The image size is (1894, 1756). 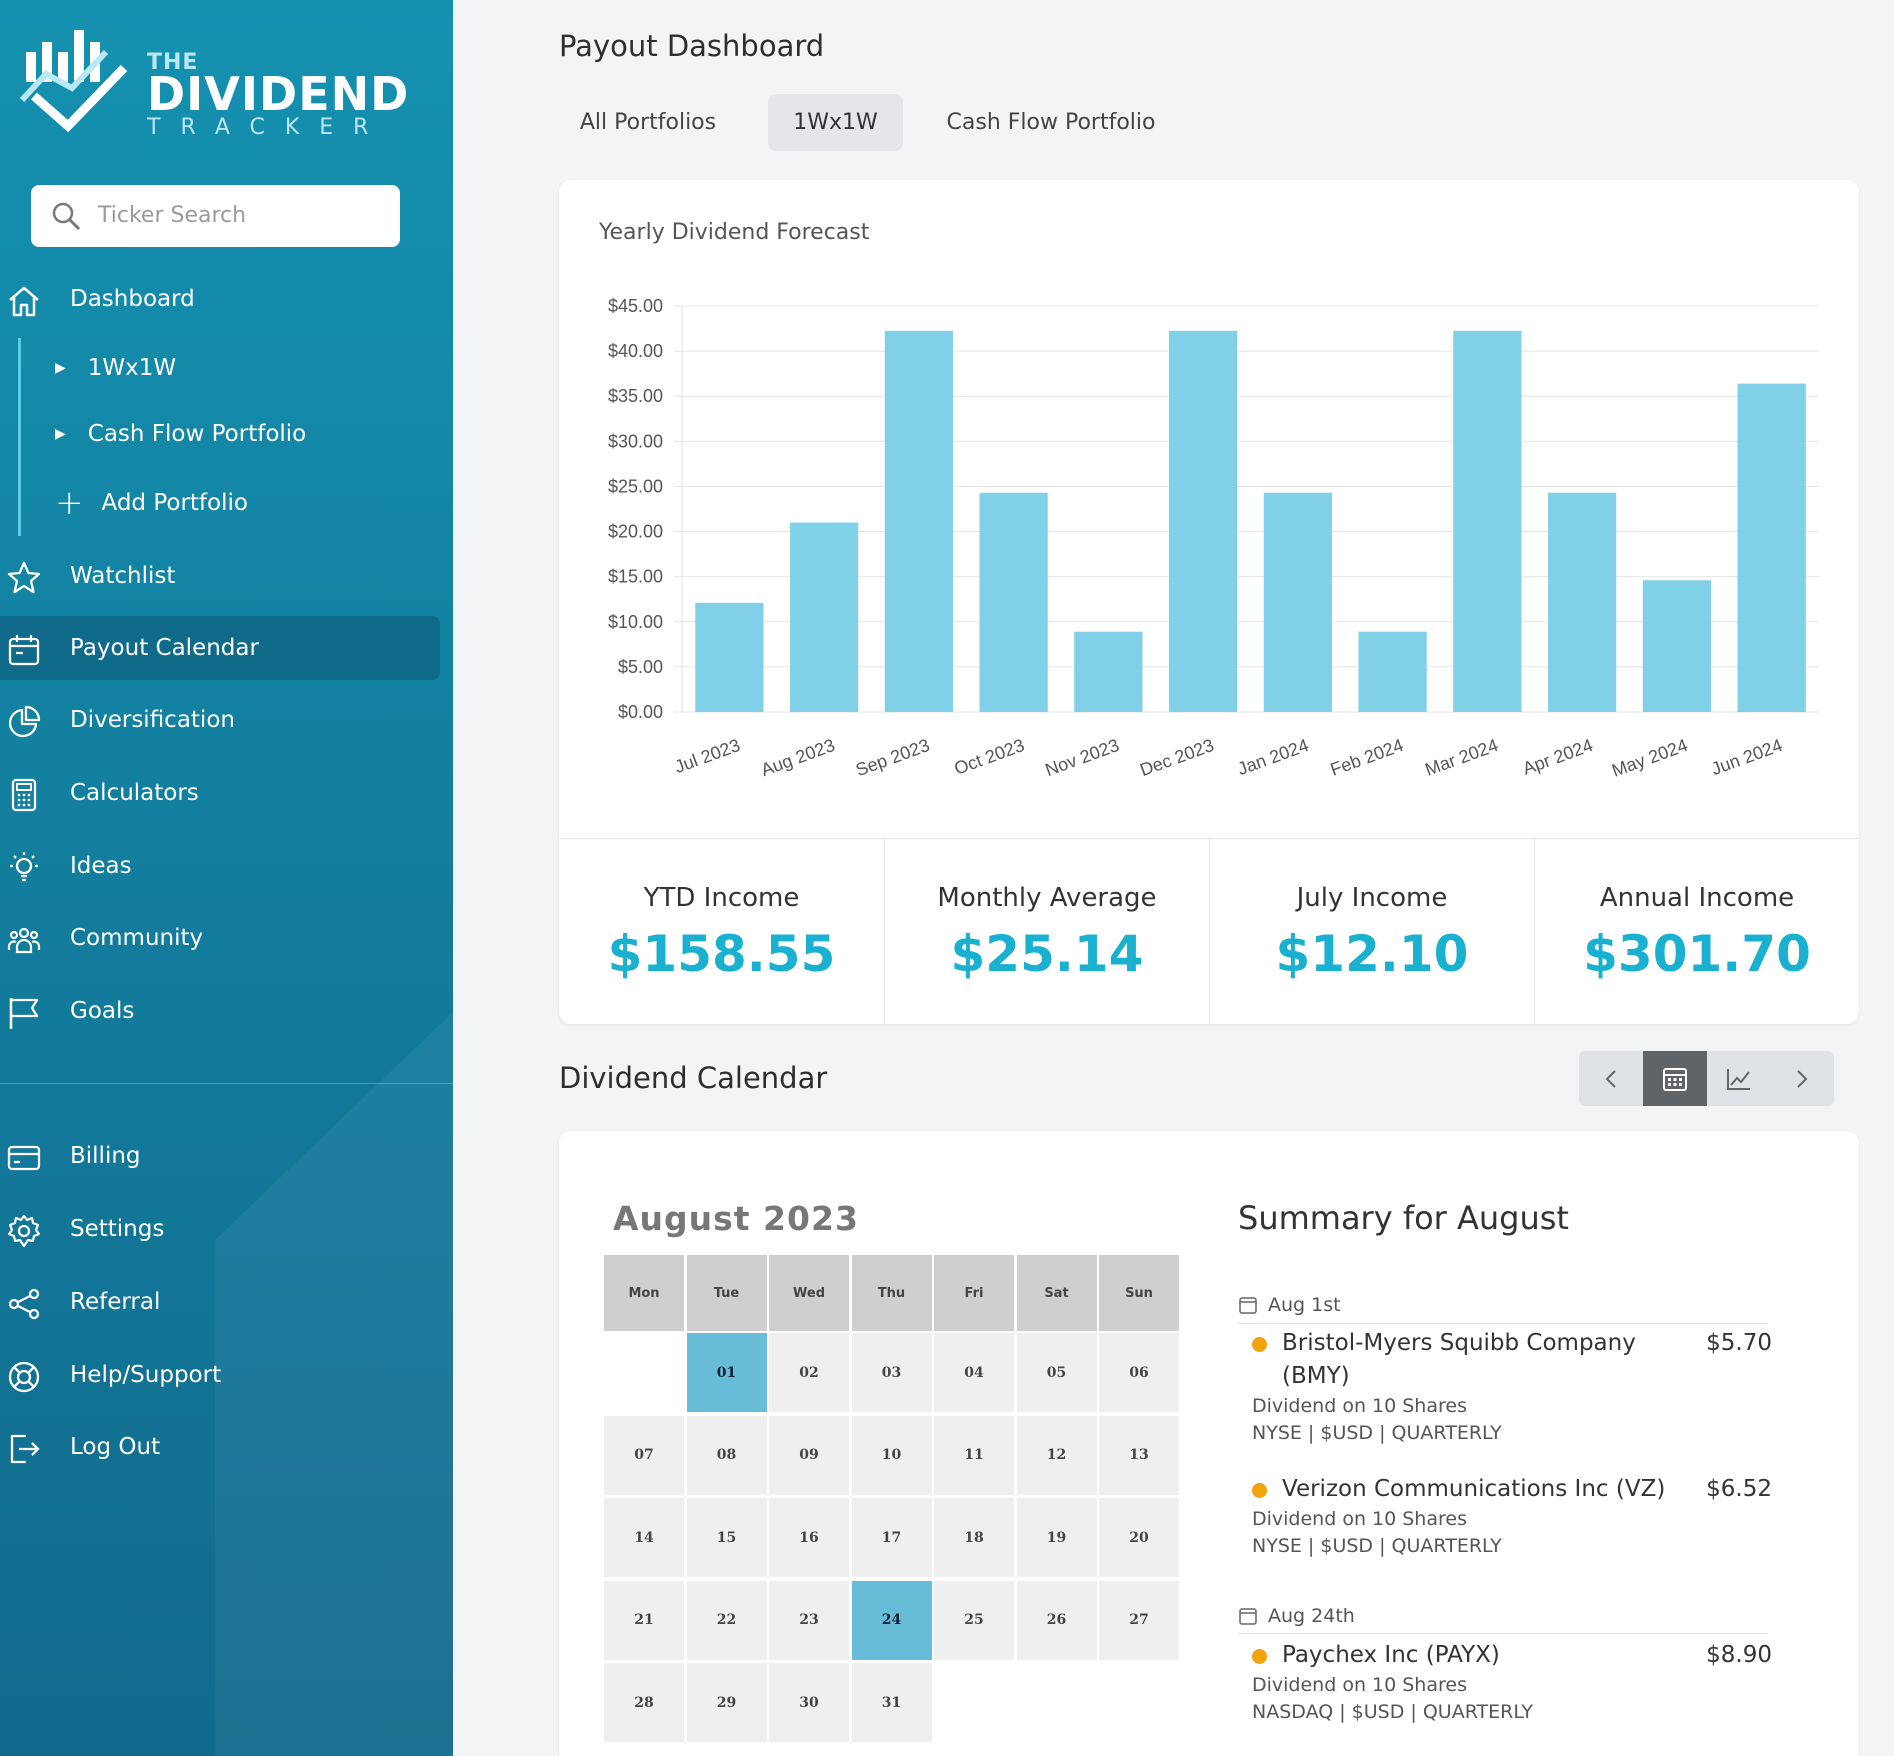 I want to click on calendar-day: 10, so click(x=891, y=1455).